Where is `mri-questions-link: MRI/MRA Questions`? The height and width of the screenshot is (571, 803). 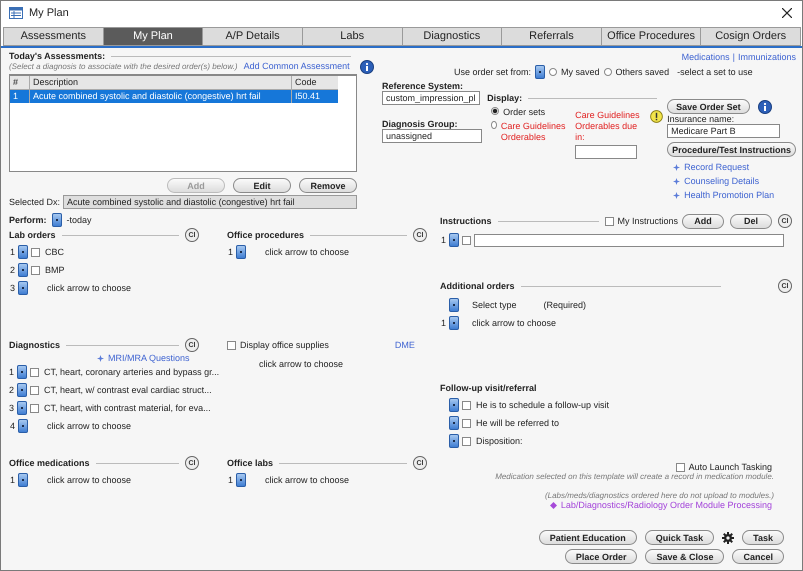 mri-questions-link: MRI/MRA Questions is located at coordinates (149, 358).